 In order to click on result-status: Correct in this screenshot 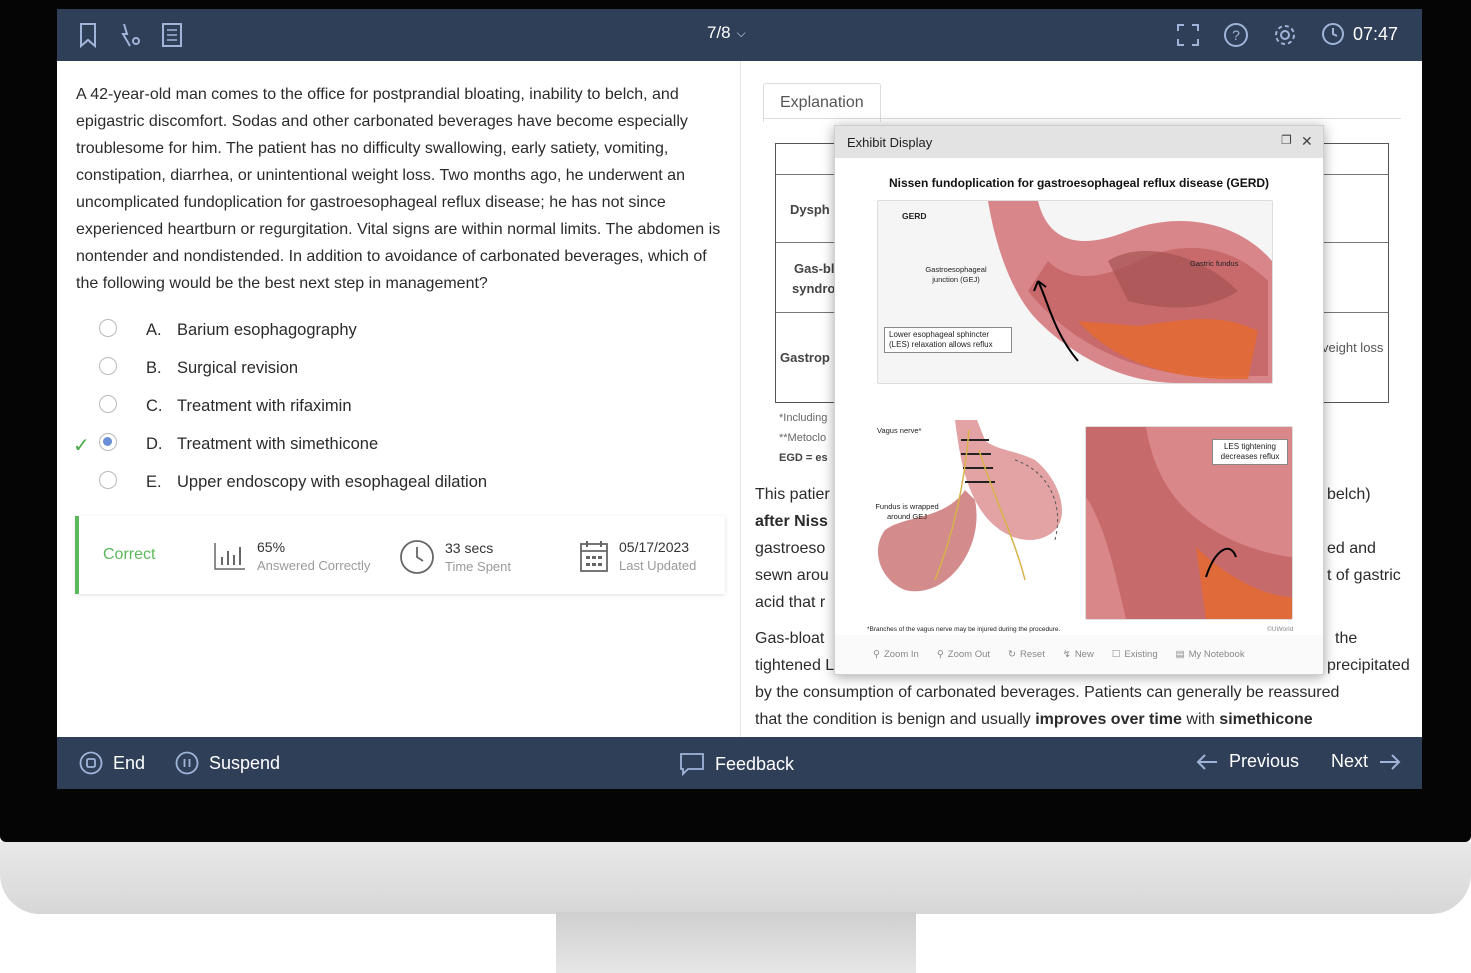, I will do `click(129, 554)`.